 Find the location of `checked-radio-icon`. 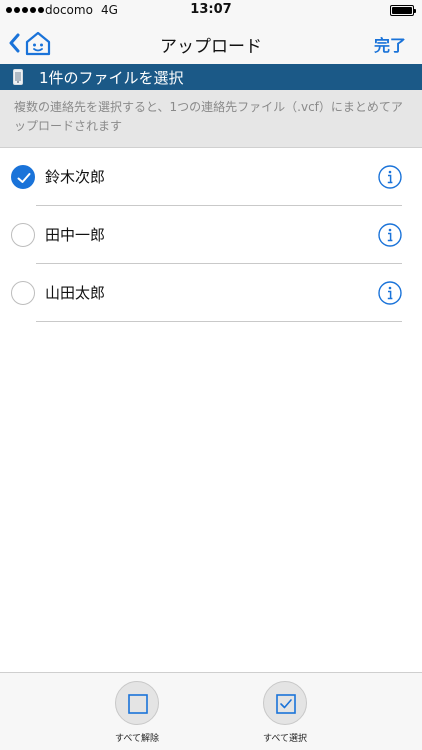

checked-radio-icon is located at coordinates (23, 177).